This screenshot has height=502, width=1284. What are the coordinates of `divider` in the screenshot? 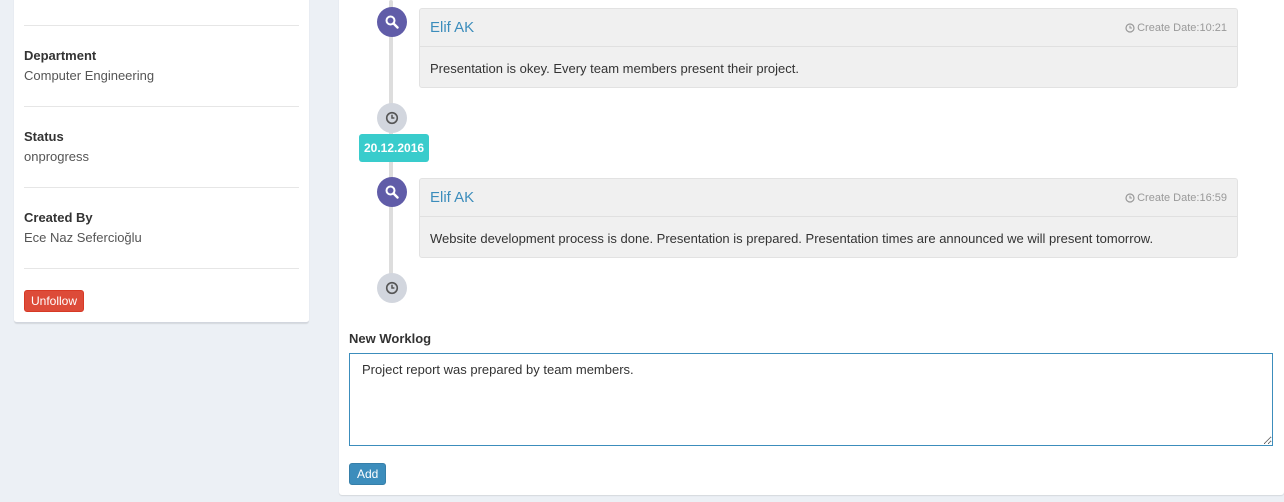 It's located at (161, 268).